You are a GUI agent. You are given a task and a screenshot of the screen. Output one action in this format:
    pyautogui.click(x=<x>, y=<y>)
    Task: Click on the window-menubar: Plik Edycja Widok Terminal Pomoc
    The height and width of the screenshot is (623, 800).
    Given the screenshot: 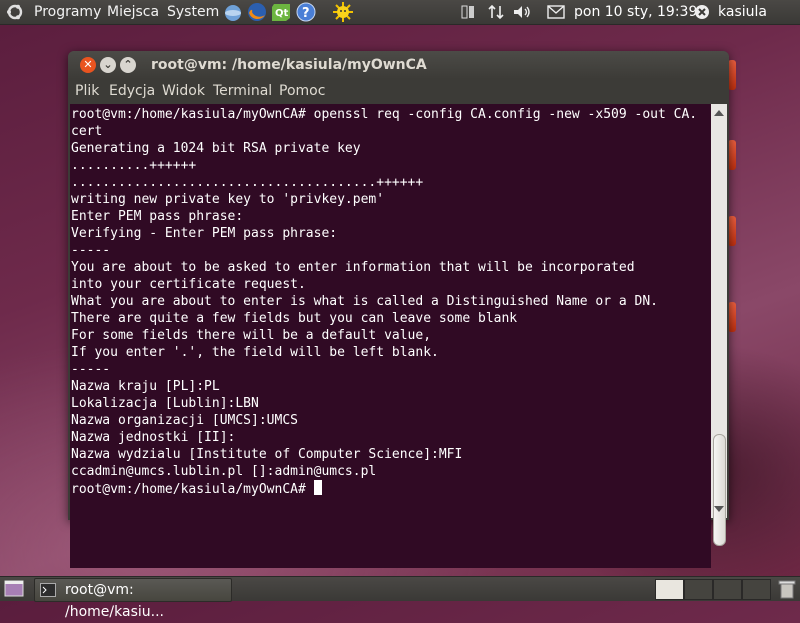 What is the action you would take?
    pyautogui.click(x=398, y=91)
    